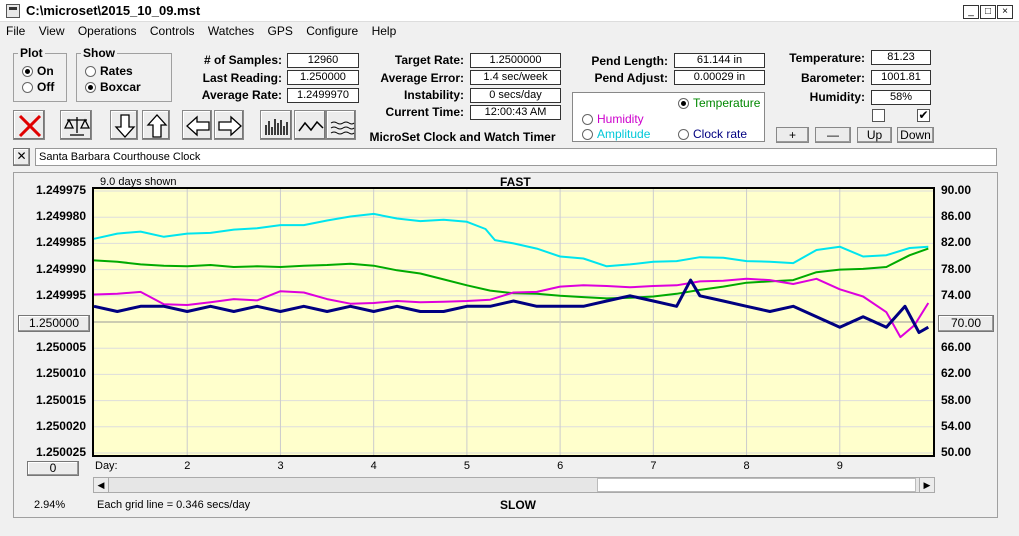  I want to click on average-error-label: Average Error:, so click(422, 78).